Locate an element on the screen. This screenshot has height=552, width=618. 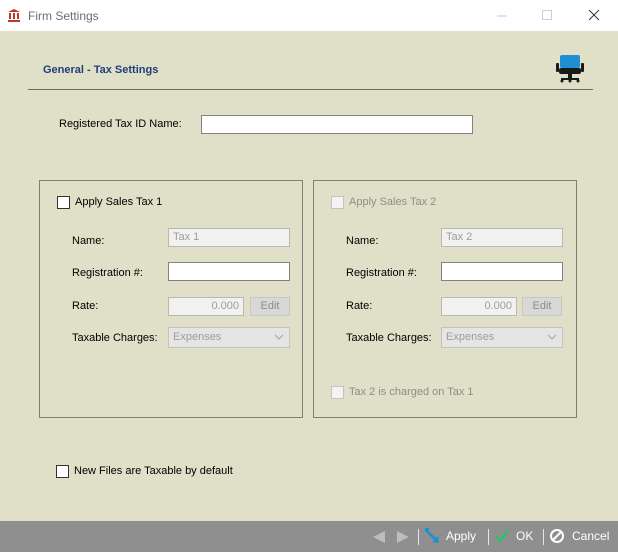
tax1-name-label: Name: is located at coordinates (88, 241).